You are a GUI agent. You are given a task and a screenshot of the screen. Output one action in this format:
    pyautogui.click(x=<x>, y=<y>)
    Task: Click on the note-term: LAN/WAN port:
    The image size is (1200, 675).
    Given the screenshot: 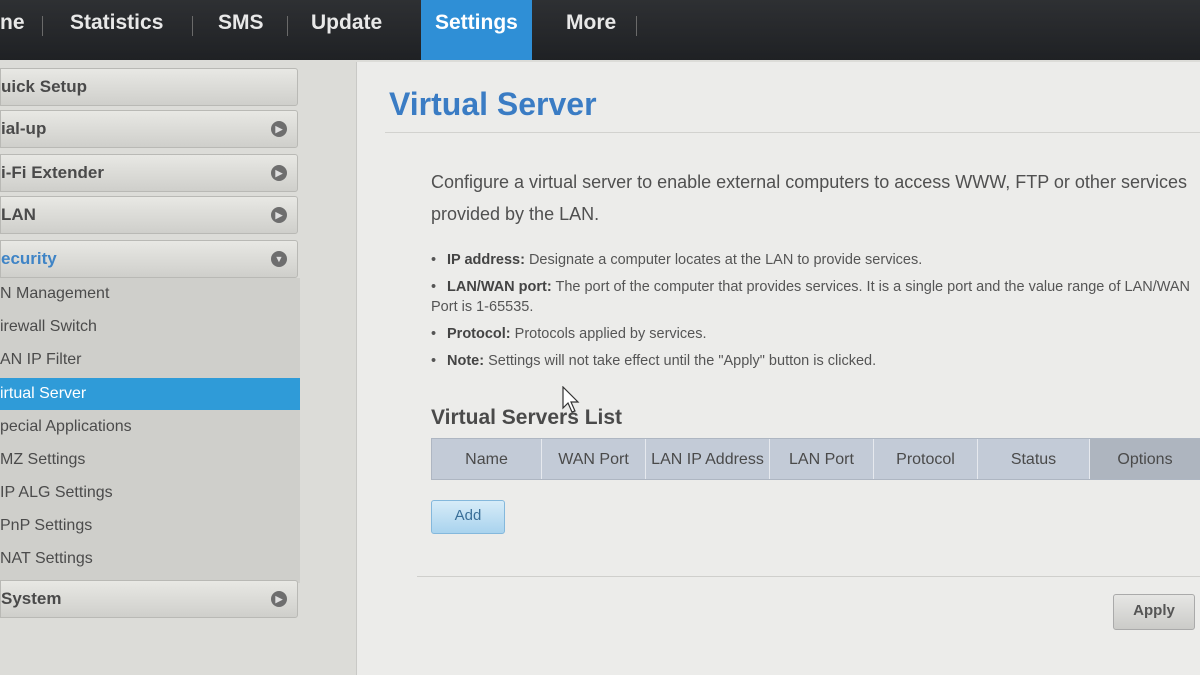 What is the action you would take?
    pyautogui.click(x=499, y=287)
    